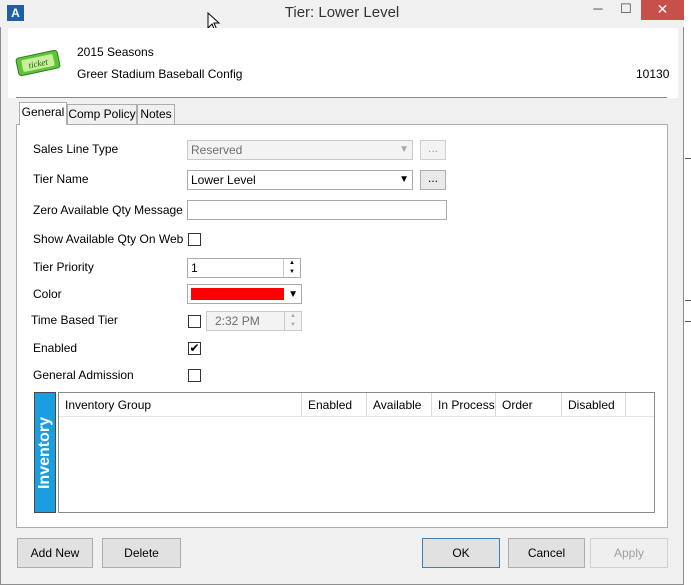 The height and width of the screenshot is (585, 691). I want to click on column-header-available: Available, so click(399, 404).